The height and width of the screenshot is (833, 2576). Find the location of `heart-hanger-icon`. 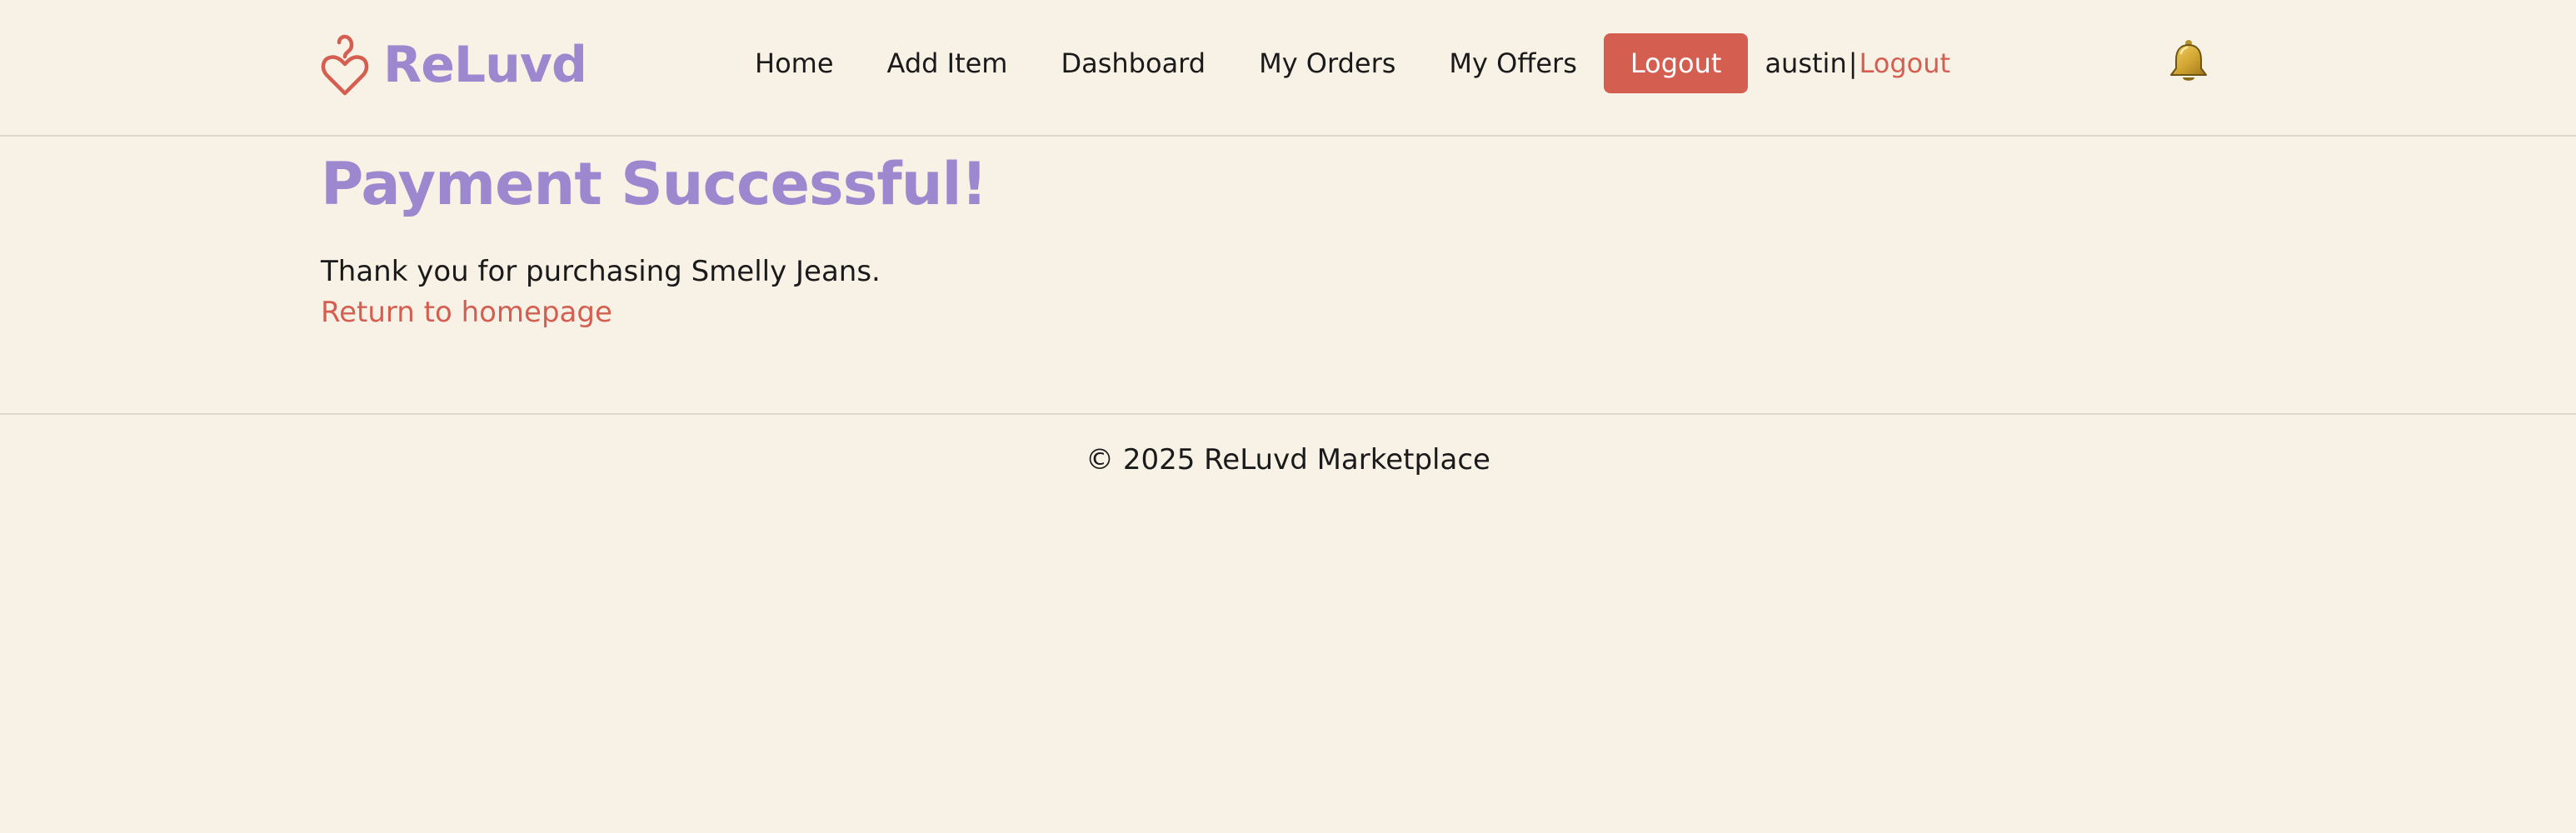

heart-hanger-icon is located at coordinates (345, 65).